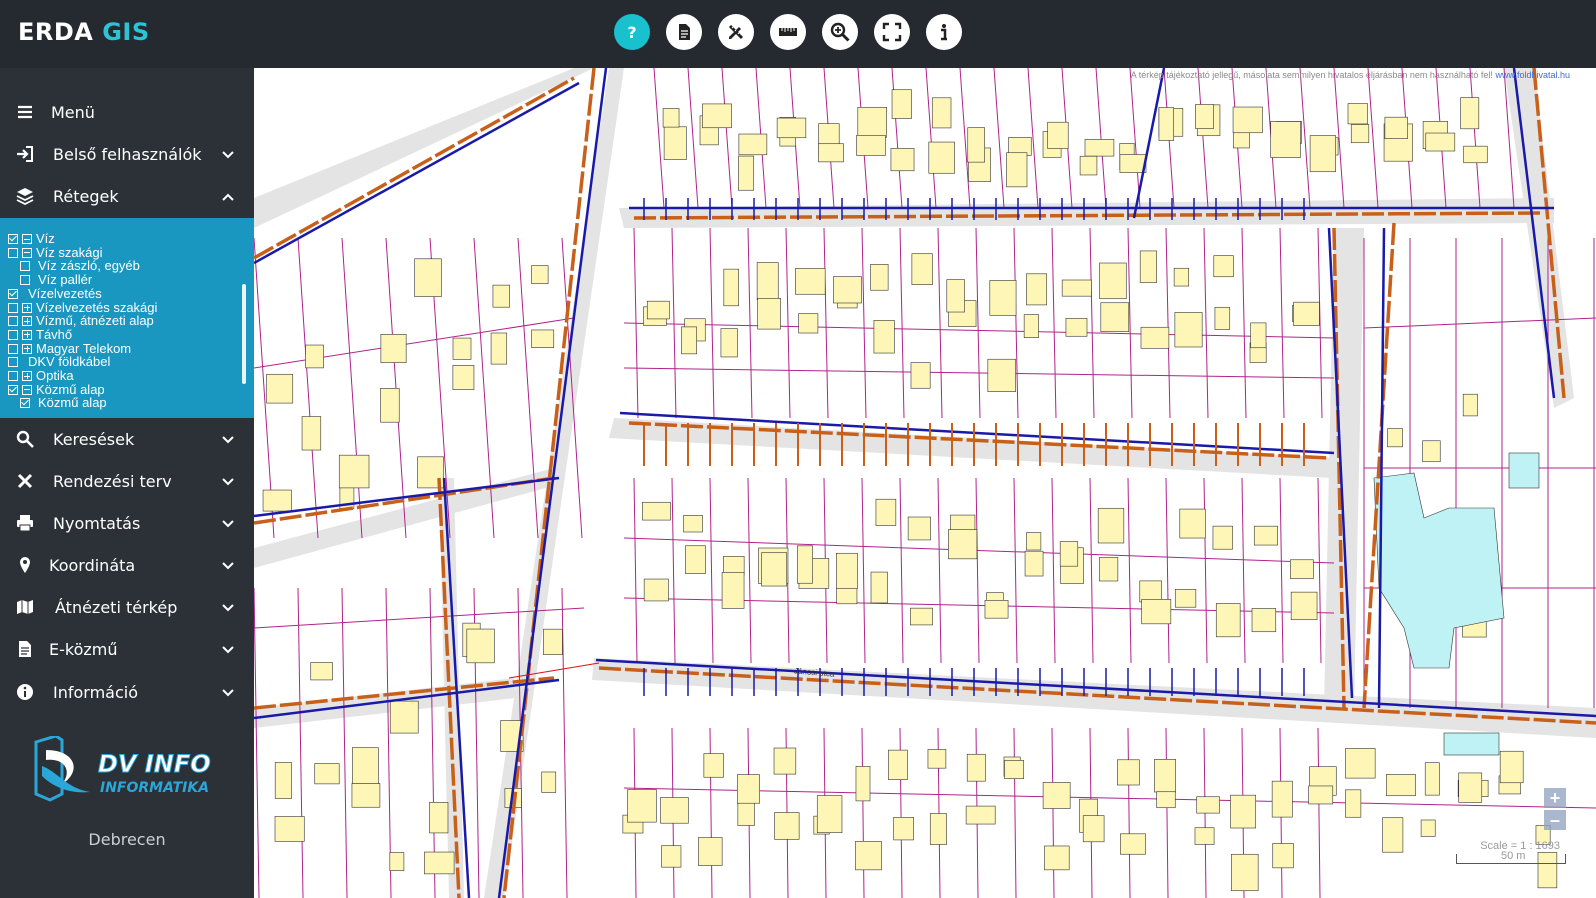 Image resolution: width=1596 pixels, height=898 pixels. What do you see at coordinates (684, 32) in the screenshot?
I see `document-button` at bounding box center [684, 32].